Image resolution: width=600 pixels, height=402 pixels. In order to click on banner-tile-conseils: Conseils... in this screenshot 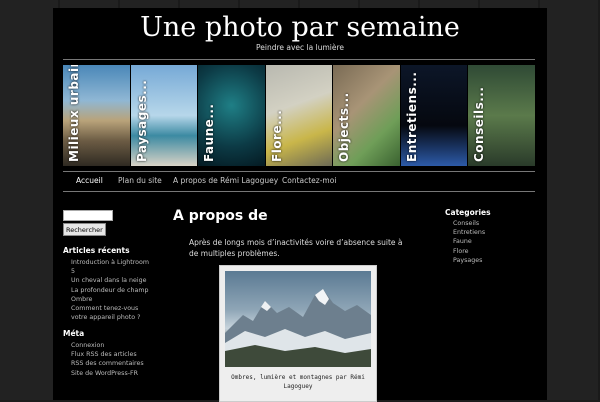, I will do `click(502, 115)`.